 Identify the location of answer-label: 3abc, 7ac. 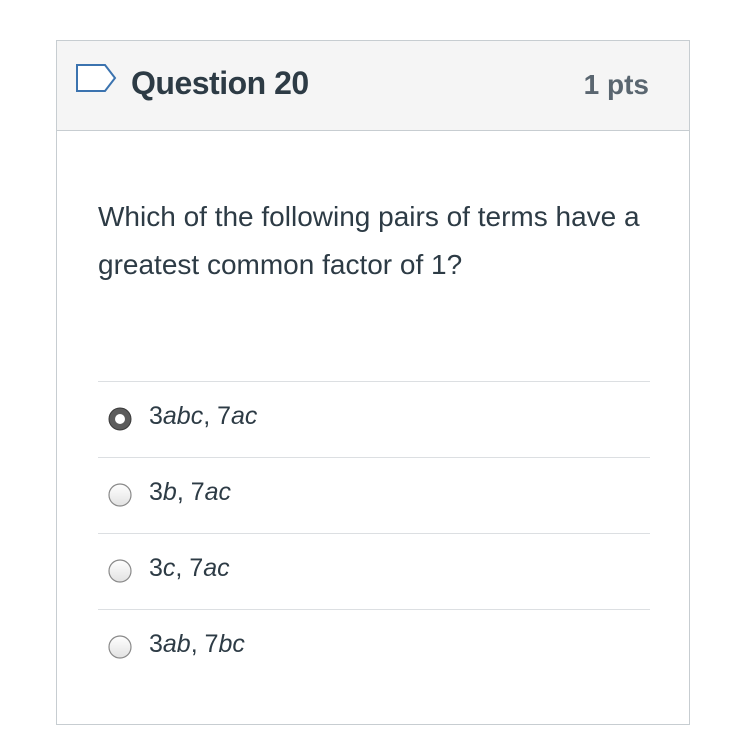
(203, 416).